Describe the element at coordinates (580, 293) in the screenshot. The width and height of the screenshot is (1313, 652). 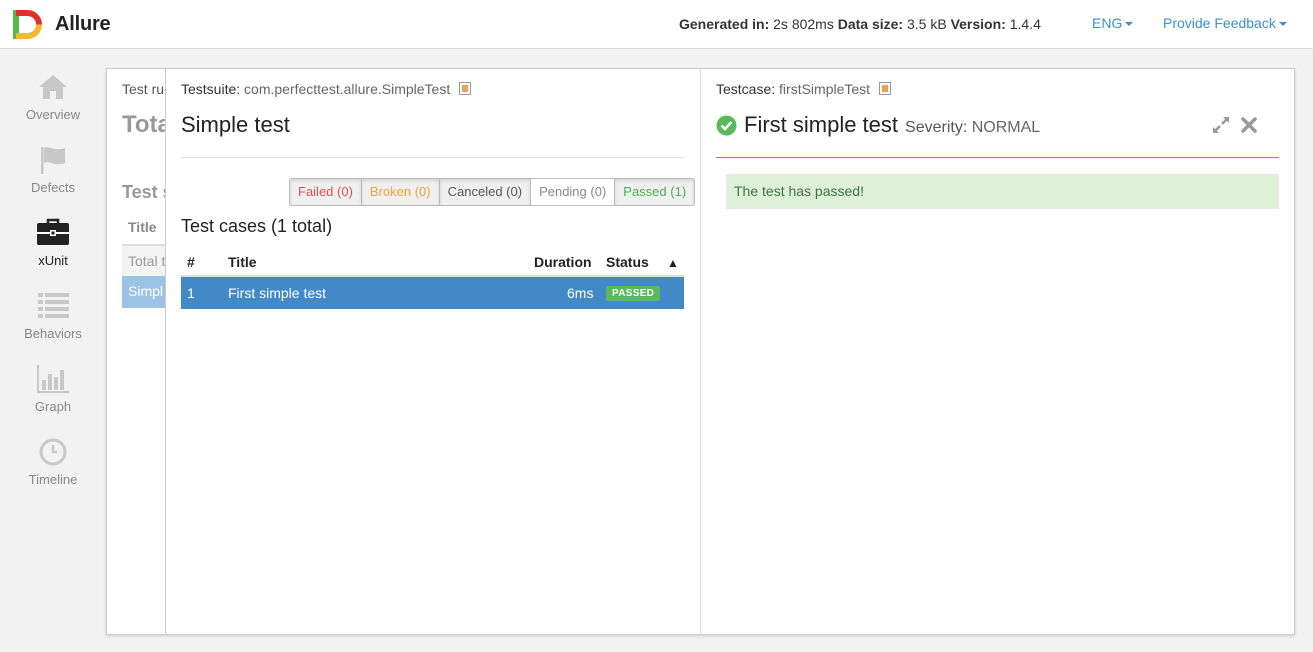
I see `row-duration: 6ms` at that location.